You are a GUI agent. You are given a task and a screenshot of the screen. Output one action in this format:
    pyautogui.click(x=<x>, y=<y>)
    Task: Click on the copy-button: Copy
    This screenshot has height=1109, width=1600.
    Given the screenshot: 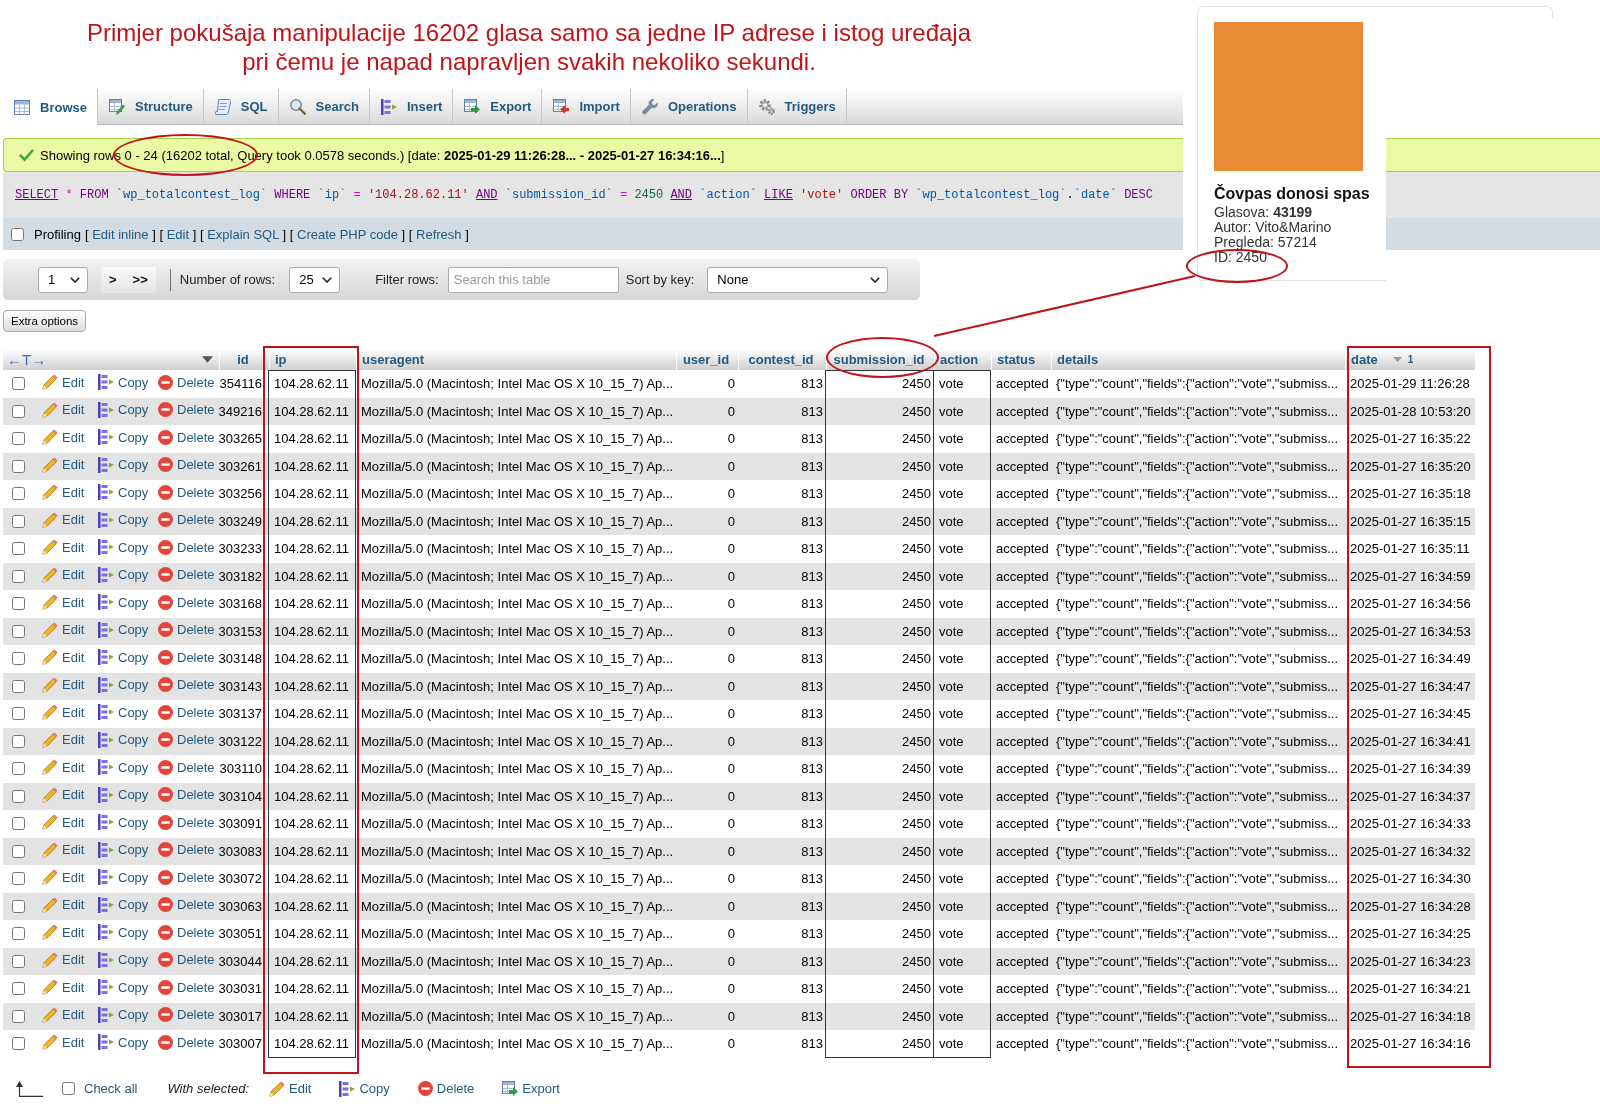 What is the action you would take?
    pyautogui.click(x=364, y=1088)
    